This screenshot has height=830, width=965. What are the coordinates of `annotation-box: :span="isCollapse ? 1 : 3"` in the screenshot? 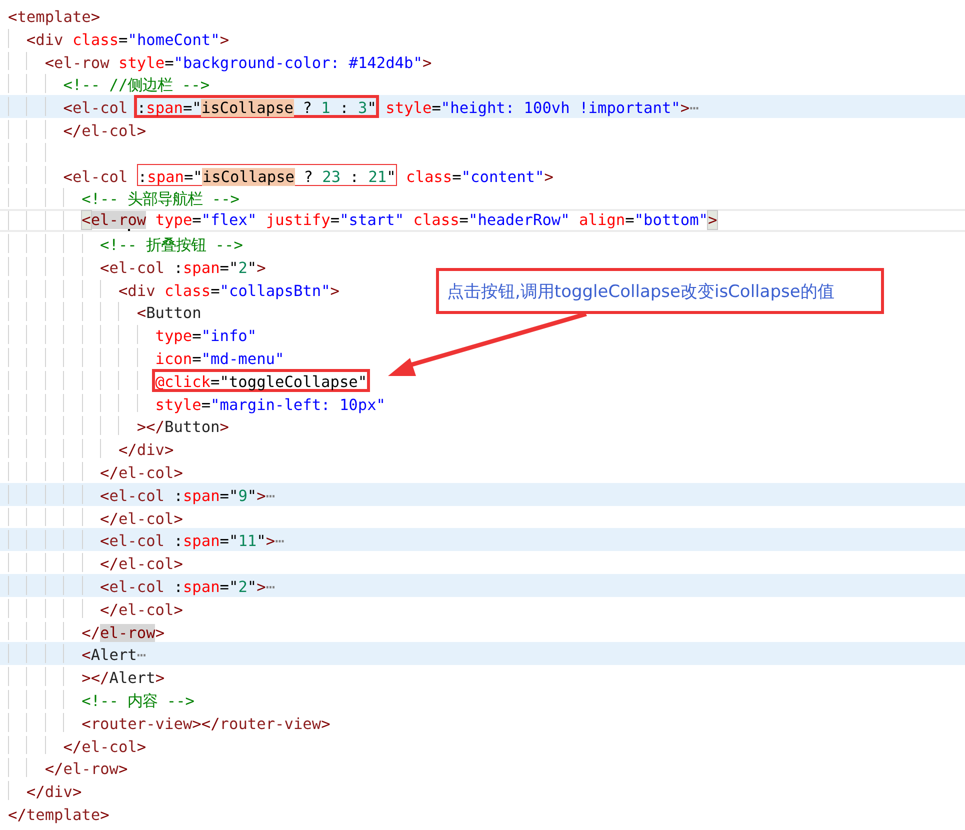 It's located at (257, 106).